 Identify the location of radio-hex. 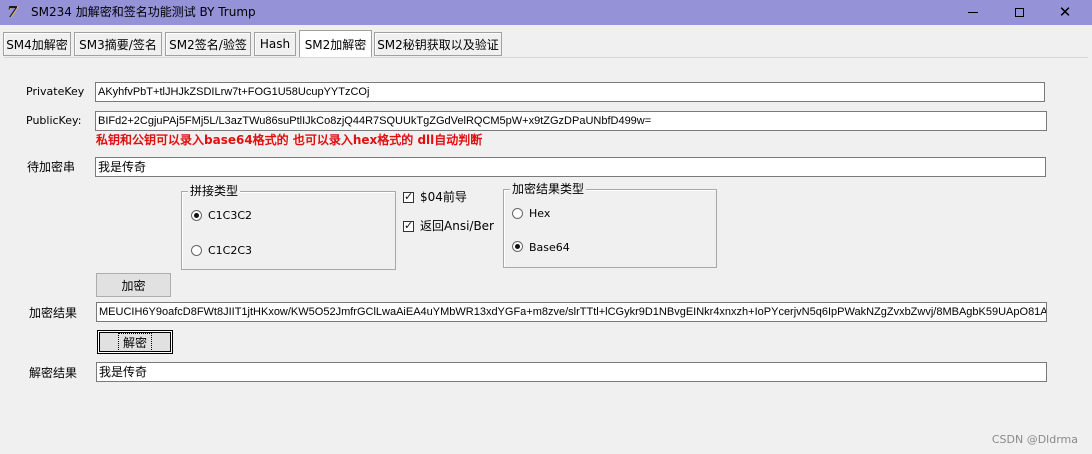
(517, 213).